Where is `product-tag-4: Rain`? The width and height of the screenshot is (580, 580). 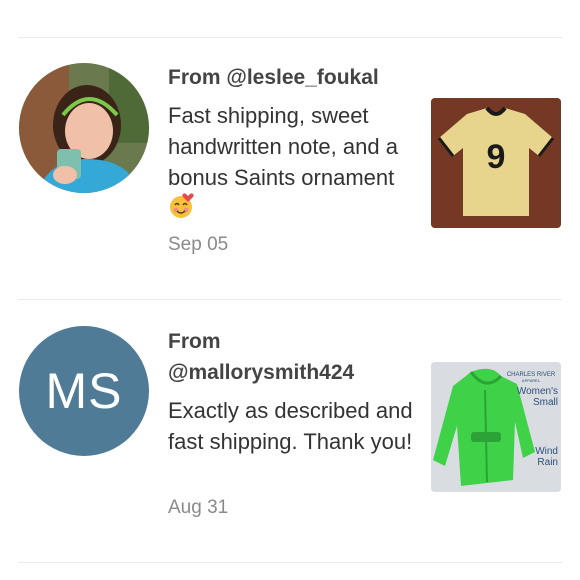 product-tag-4: Rain is located at coordinates (547, 462).